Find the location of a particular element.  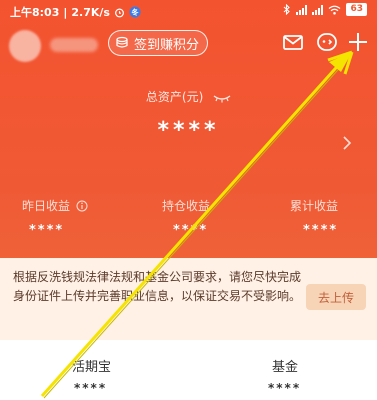

eye-closed-icon is located at coordinates (222, 98).